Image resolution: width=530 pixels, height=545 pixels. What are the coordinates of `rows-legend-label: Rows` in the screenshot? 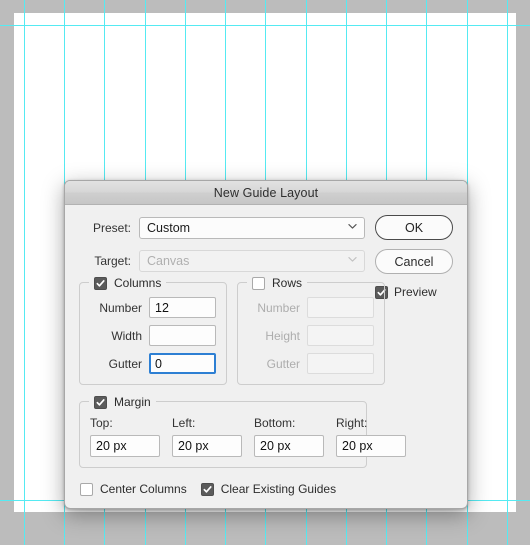 It's located at (287, 283).